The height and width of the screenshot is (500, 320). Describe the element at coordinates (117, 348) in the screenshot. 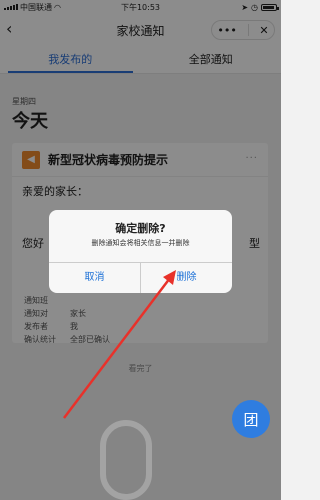

I see `arrow-shaft` at that location.